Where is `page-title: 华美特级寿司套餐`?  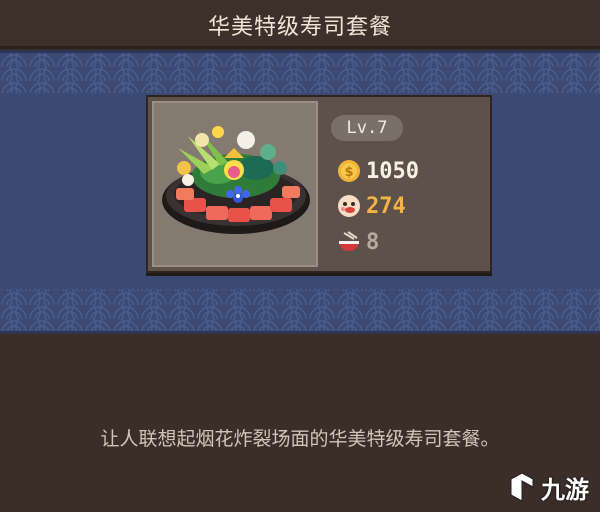
page-title: 华美特级寿司套餐 is located at coordinates (299, 27).